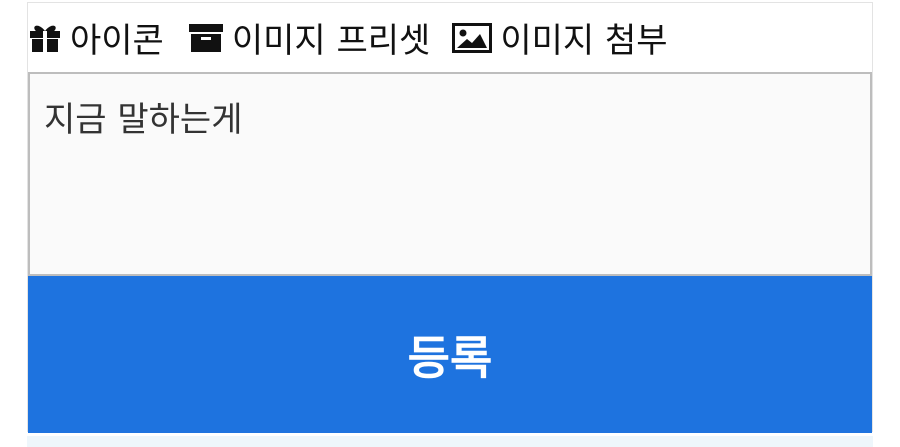  Describe the element at coordinates (117, 41) in the screenshot. I see `insert-icon-label: 아이콘` at that location.